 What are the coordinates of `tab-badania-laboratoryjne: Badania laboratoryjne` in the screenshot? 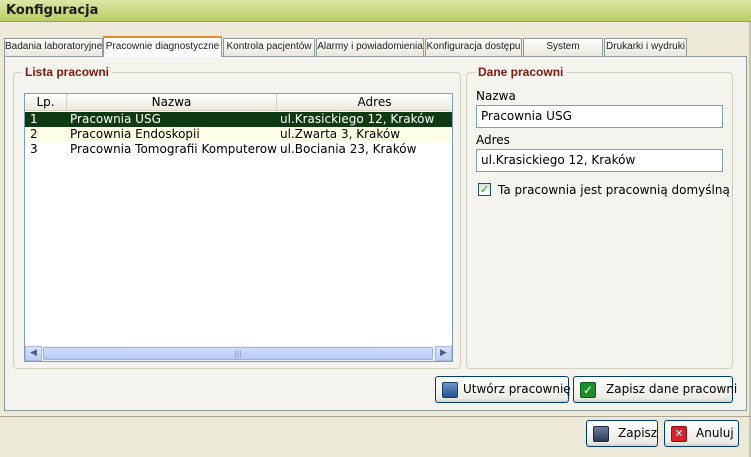 It's located at (53, 47).